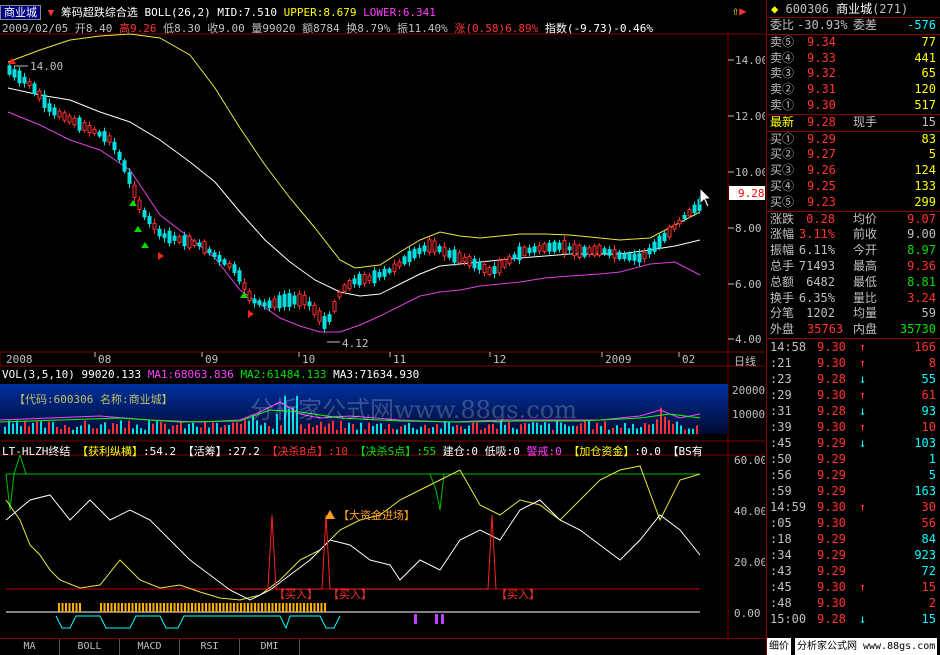 The height and width of the screenshot is (655, 940). What do you see at coordinates (782, 297) in the screenshot?
I see `stat-label: 换手` at bounding box center [782, 297].